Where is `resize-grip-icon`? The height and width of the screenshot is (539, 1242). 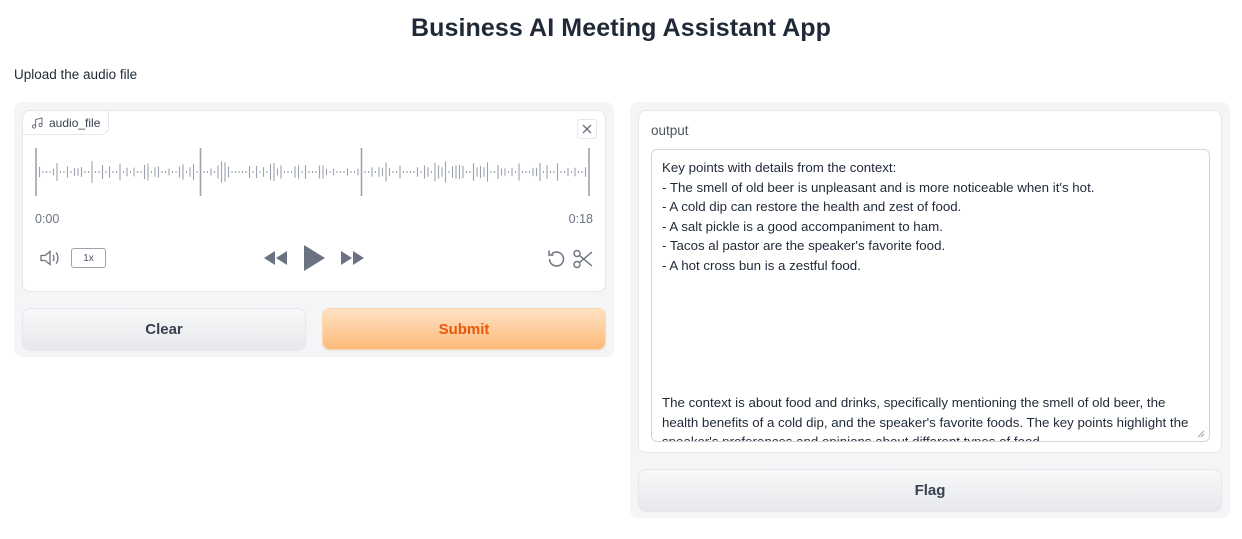
resize-grip-icon is located at coordinates (1201, 434).